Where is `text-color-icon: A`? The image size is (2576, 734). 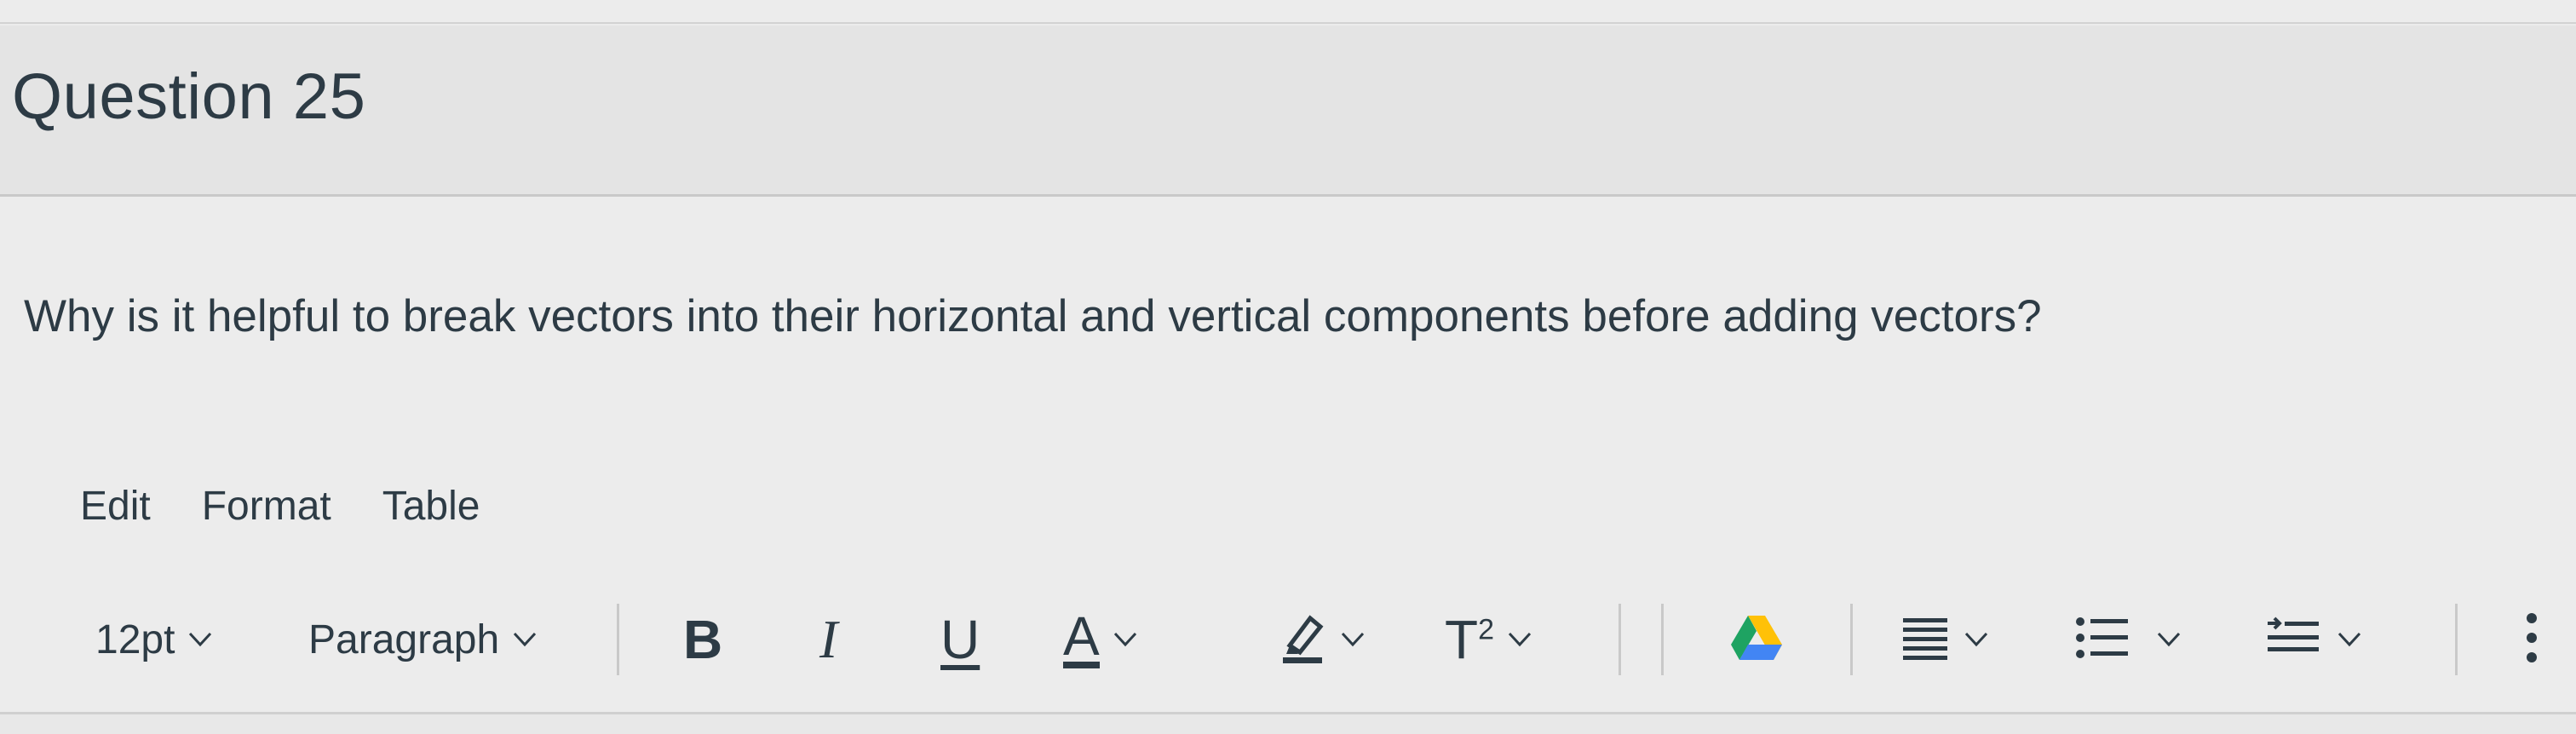 text-color-icon: A is located at coordinates (1081, 636).